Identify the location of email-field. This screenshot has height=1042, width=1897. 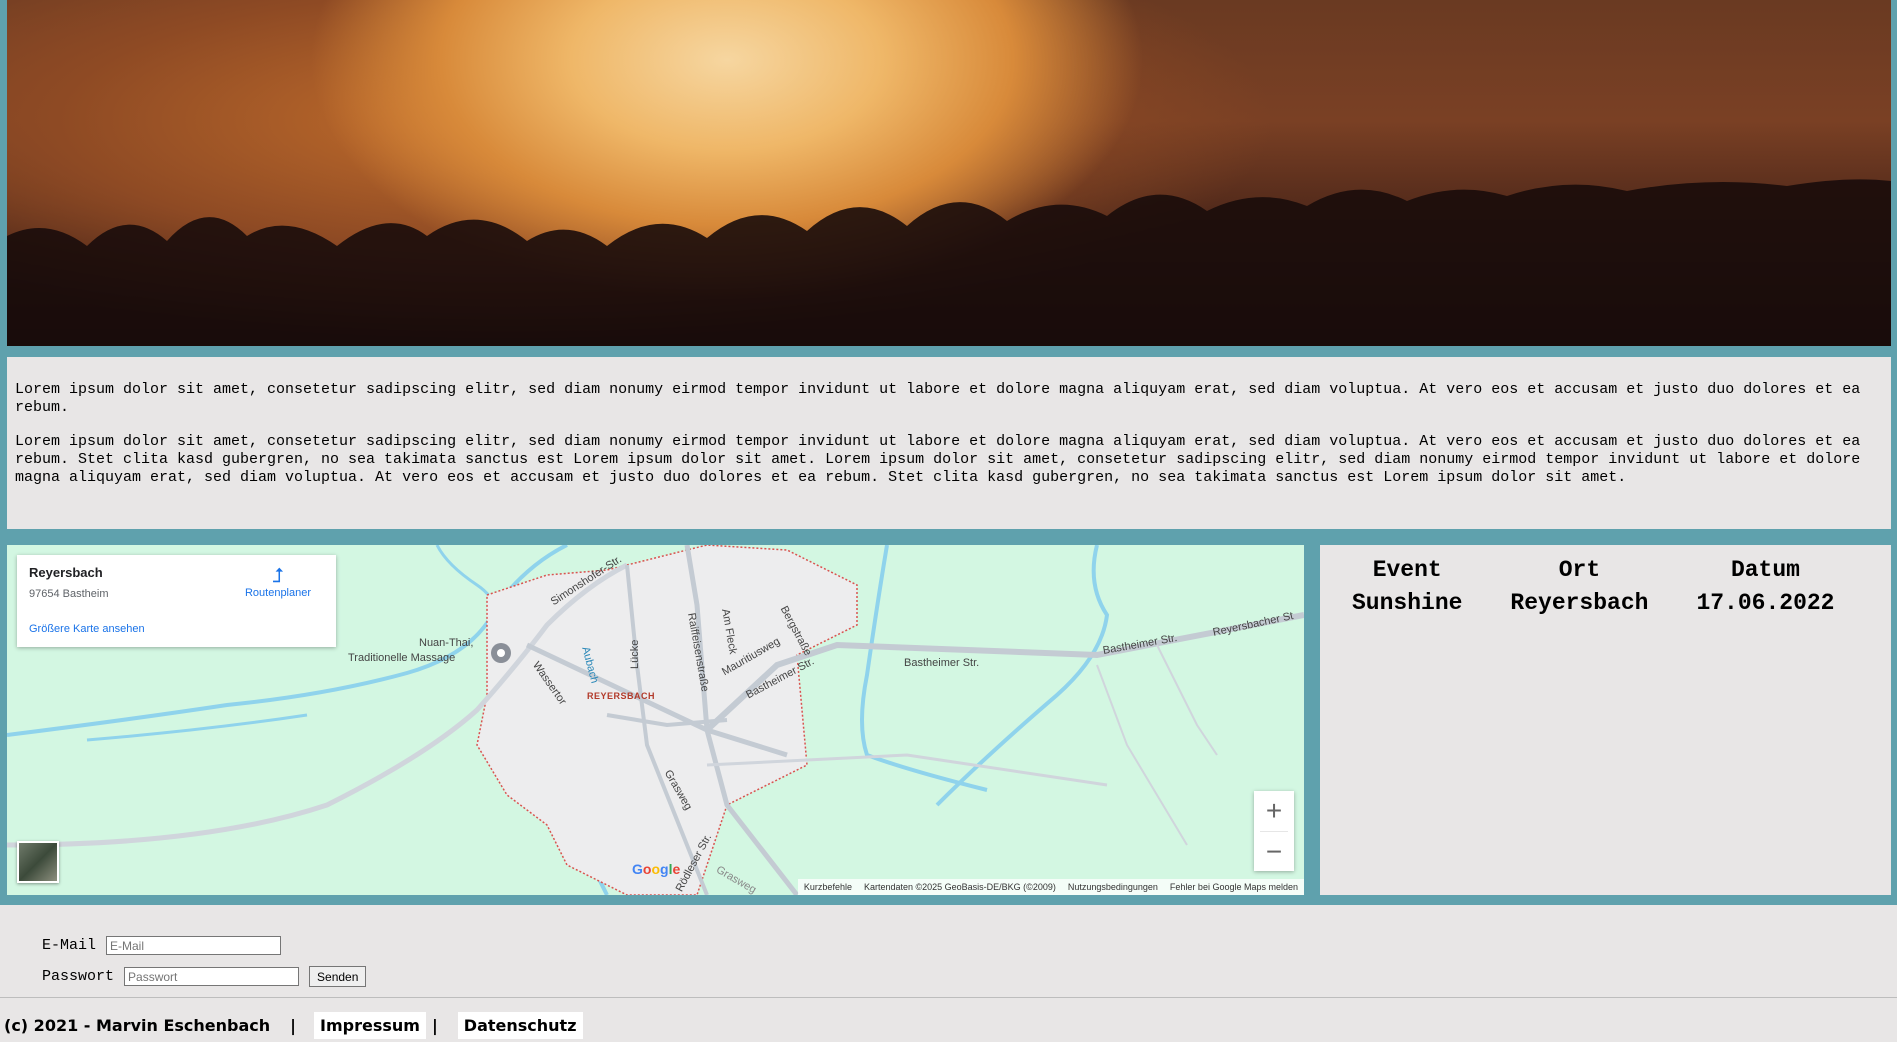
(194, 945).